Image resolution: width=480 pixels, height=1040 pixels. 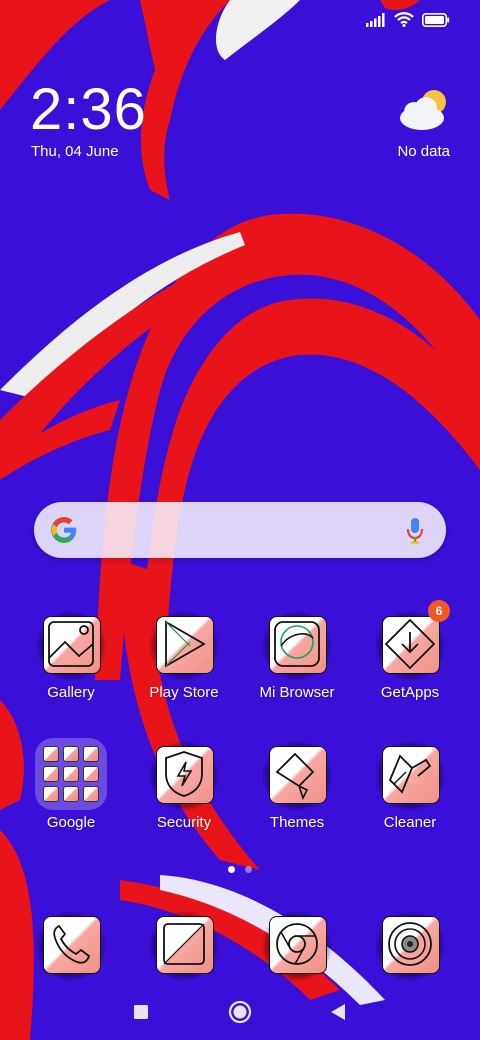 I want to click on app-cleaner: Cleaner, so click(x=410, y=786).